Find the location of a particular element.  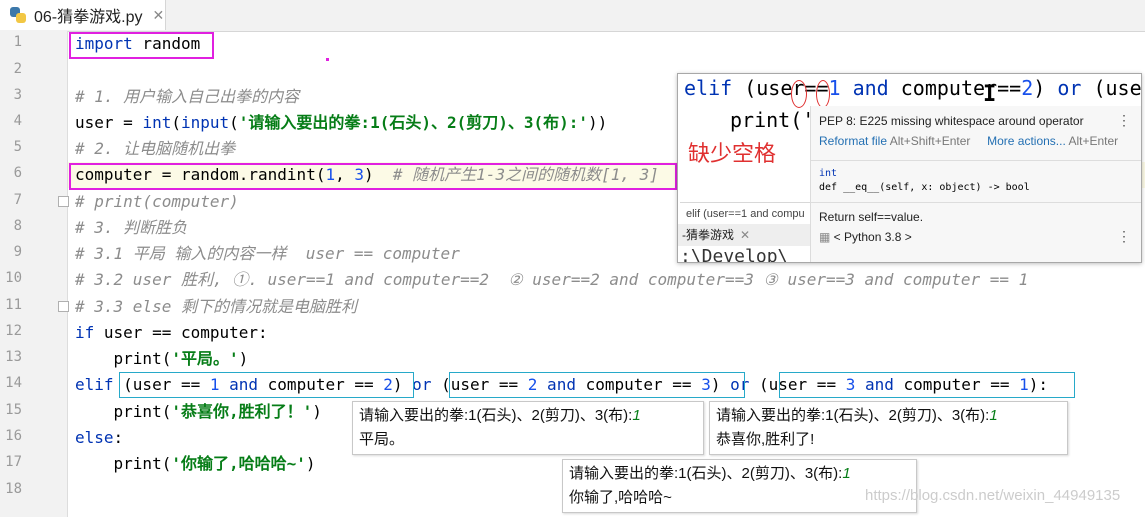

signature-type: int is located at coordinates (828, 173).